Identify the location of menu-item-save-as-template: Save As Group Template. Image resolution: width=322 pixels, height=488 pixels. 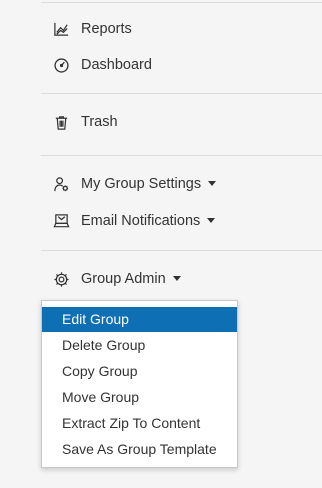
(139, 449).